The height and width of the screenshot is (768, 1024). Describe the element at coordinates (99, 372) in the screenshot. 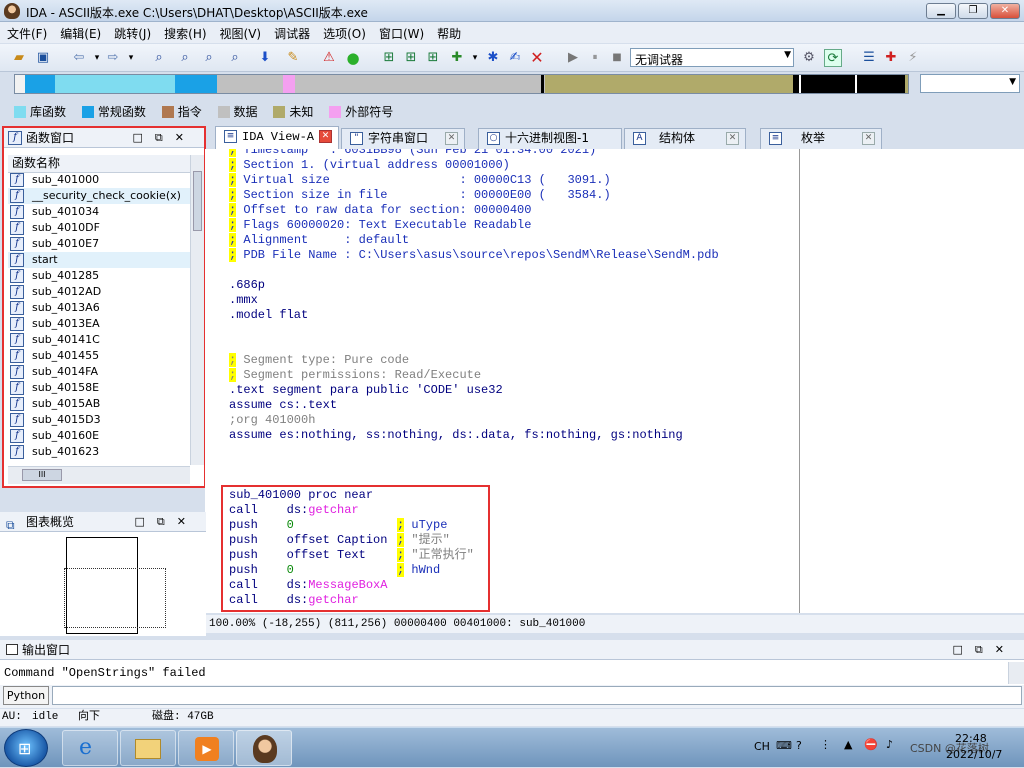

I see `list-item: f sub_4014FA` at that location.